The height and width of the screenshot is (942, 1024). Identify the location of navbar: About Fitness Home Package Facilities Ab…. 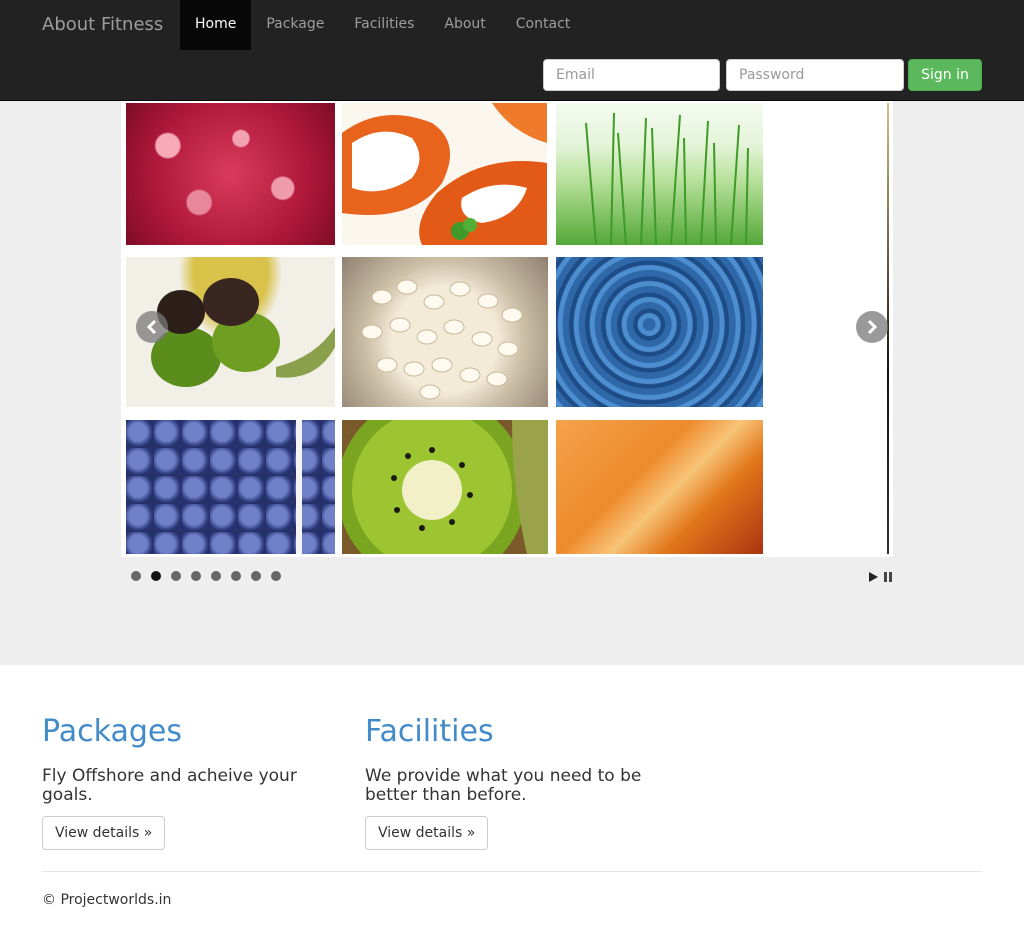
(512, 50).